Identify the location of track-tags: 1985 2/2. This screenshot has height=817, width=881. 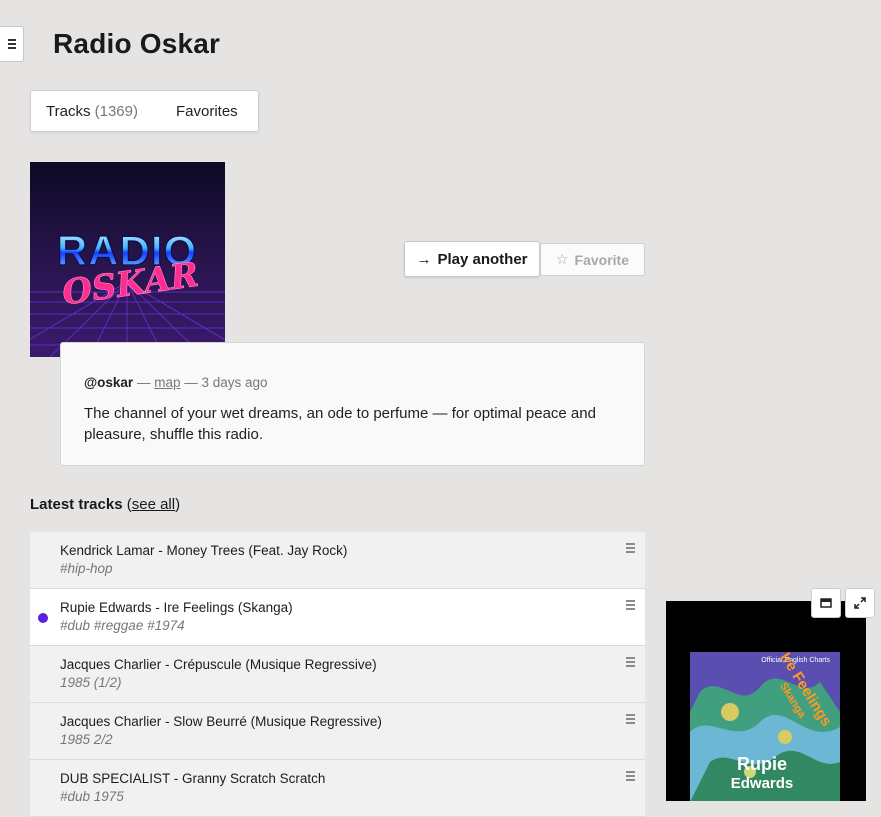
(86, 739).